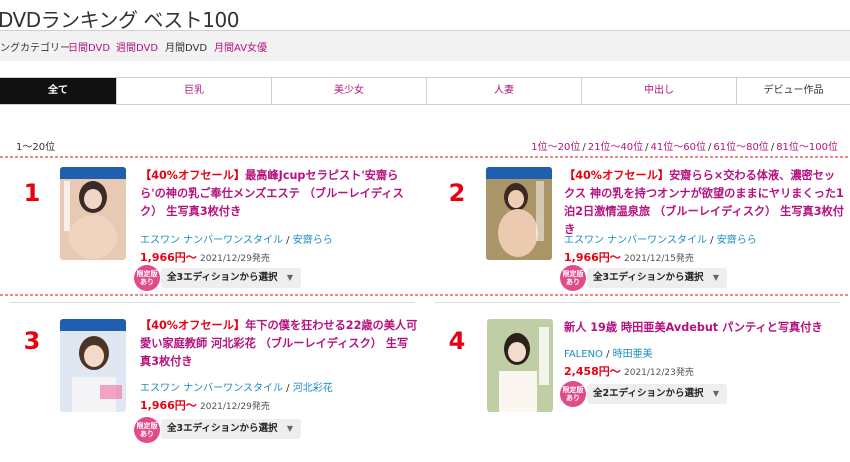 This screenshot has height=462, width=850. What do you see at coordinates (193, 91) in the screenshot?
I see `tab-big-breasts: 巨乳` at bounding box center [193, 91].